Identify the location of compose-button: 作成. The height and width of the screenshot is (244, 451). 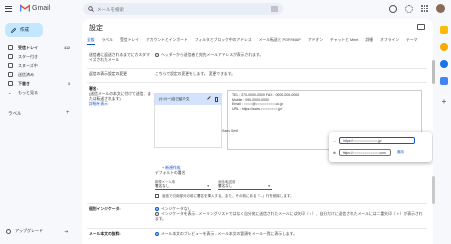
(24, 30).